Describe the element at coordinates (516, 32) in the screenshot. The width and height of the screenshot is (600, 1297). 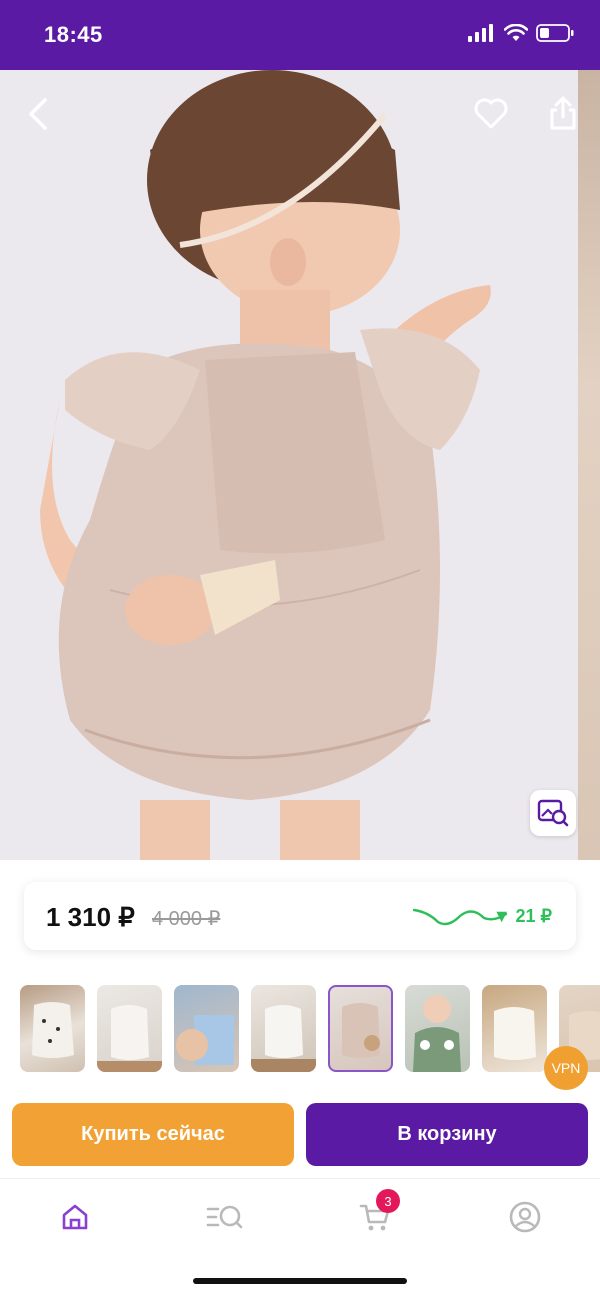
I see `wifi-icon` at that location.